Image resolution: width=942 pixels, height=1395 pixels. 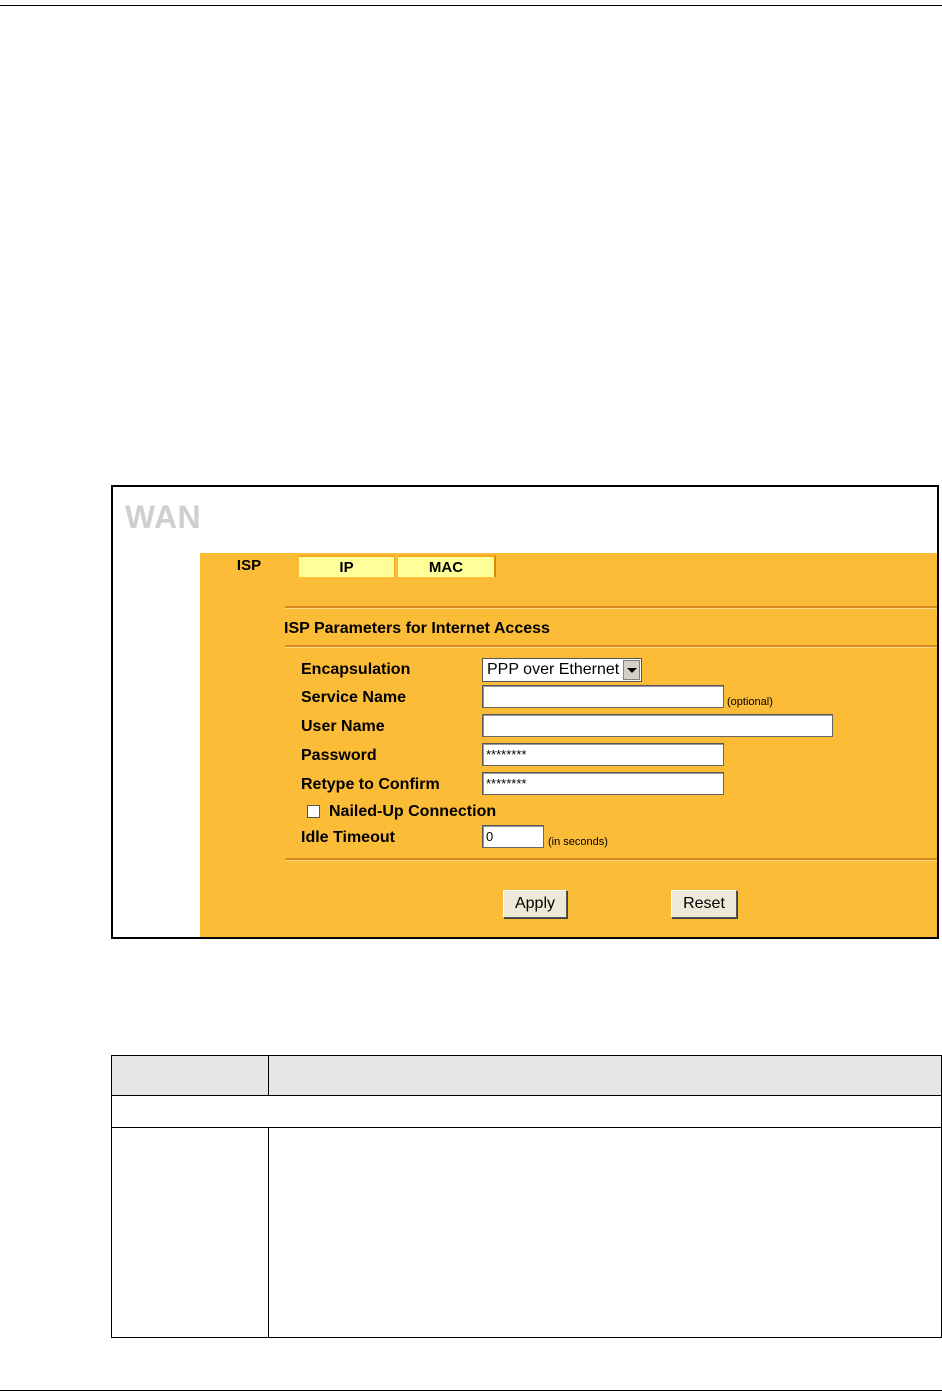 What do you see at coordinates (343, 726) in the screenshot?
I see `user-name-label: User Name` at bounding box center [343, 726].